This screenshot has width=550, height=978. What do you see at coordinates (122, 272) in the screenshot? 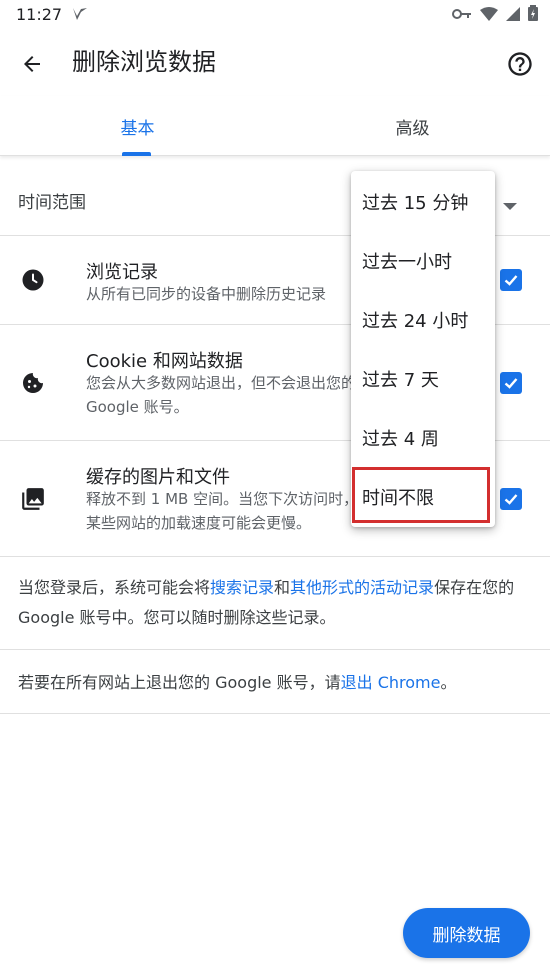
I see `browsing-history-title: 浏览记录` at bounding box center [122, 272].